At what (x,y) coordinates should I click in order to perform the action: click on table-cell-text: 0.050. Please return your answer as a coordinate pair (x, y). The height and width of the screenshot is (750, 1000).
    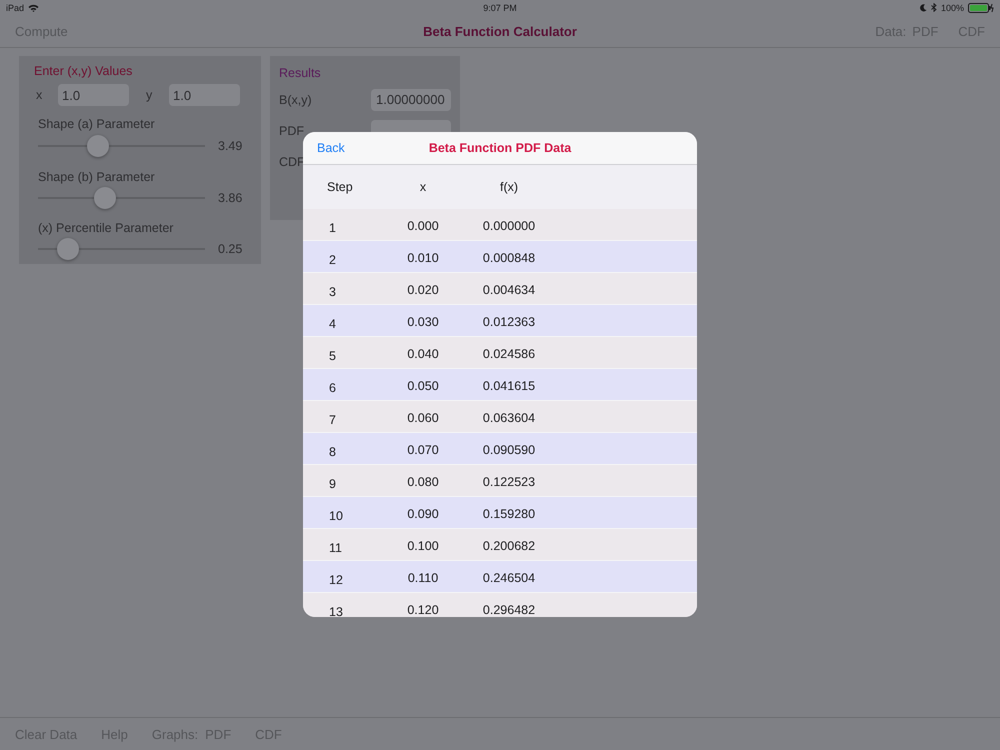
    Looking at the image, I should click on (423, 386).